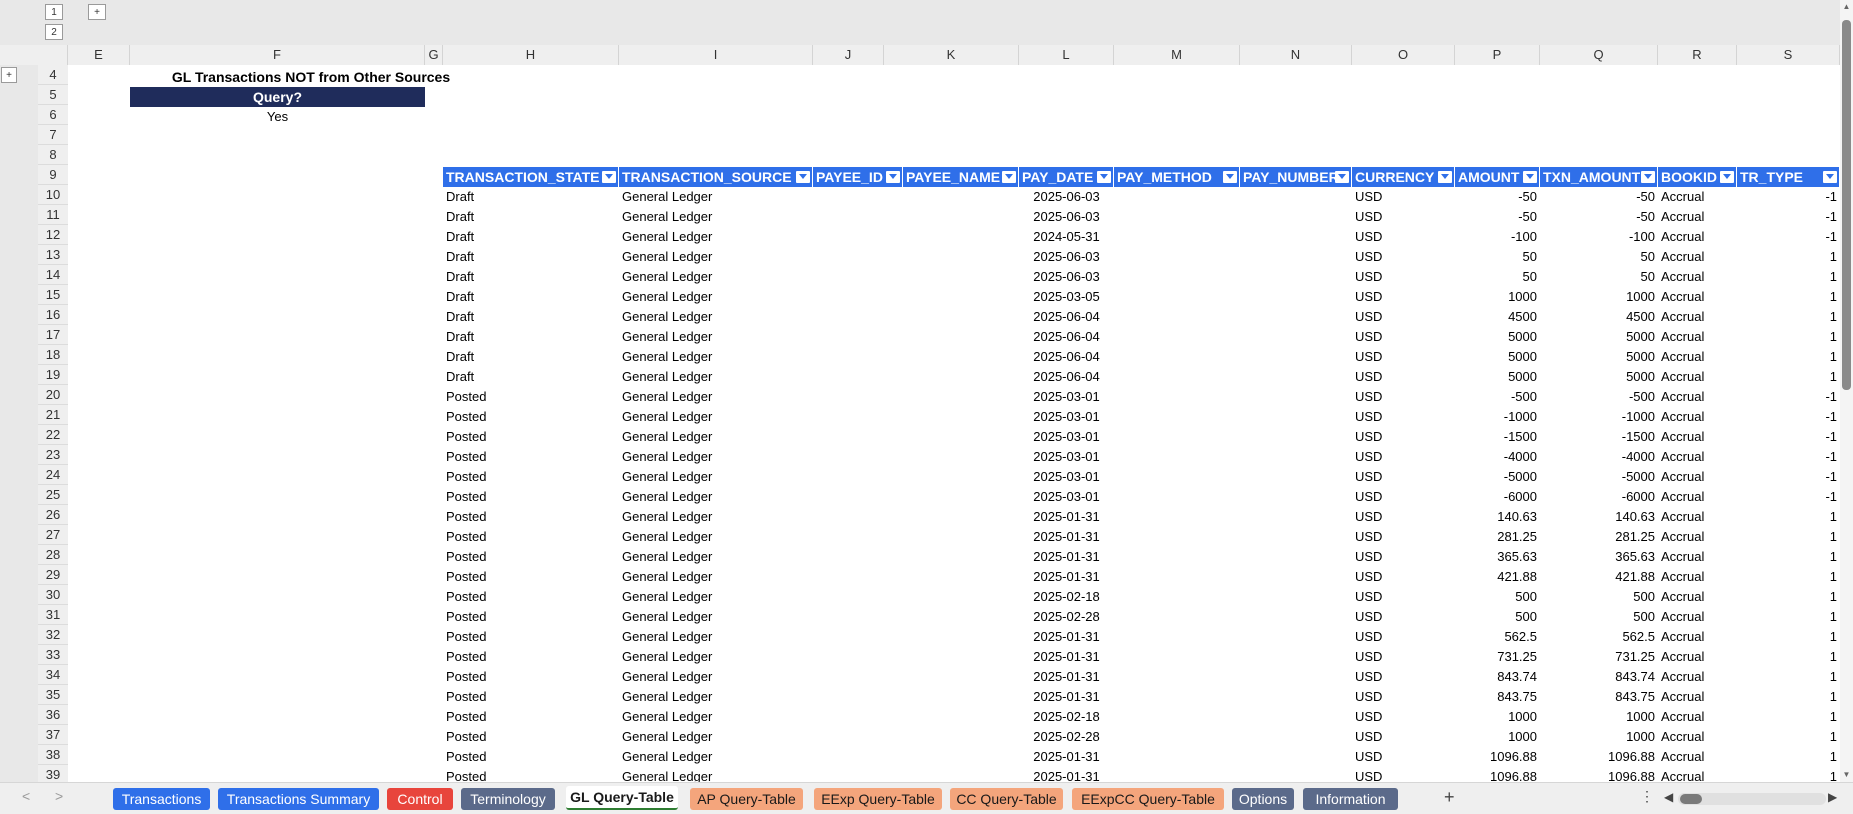 This screenshot has height=814, width=1853. Describe the element at coordinates (1846, 6) in the screenshot. I see `scroll-up-icon: ▲` at that location.